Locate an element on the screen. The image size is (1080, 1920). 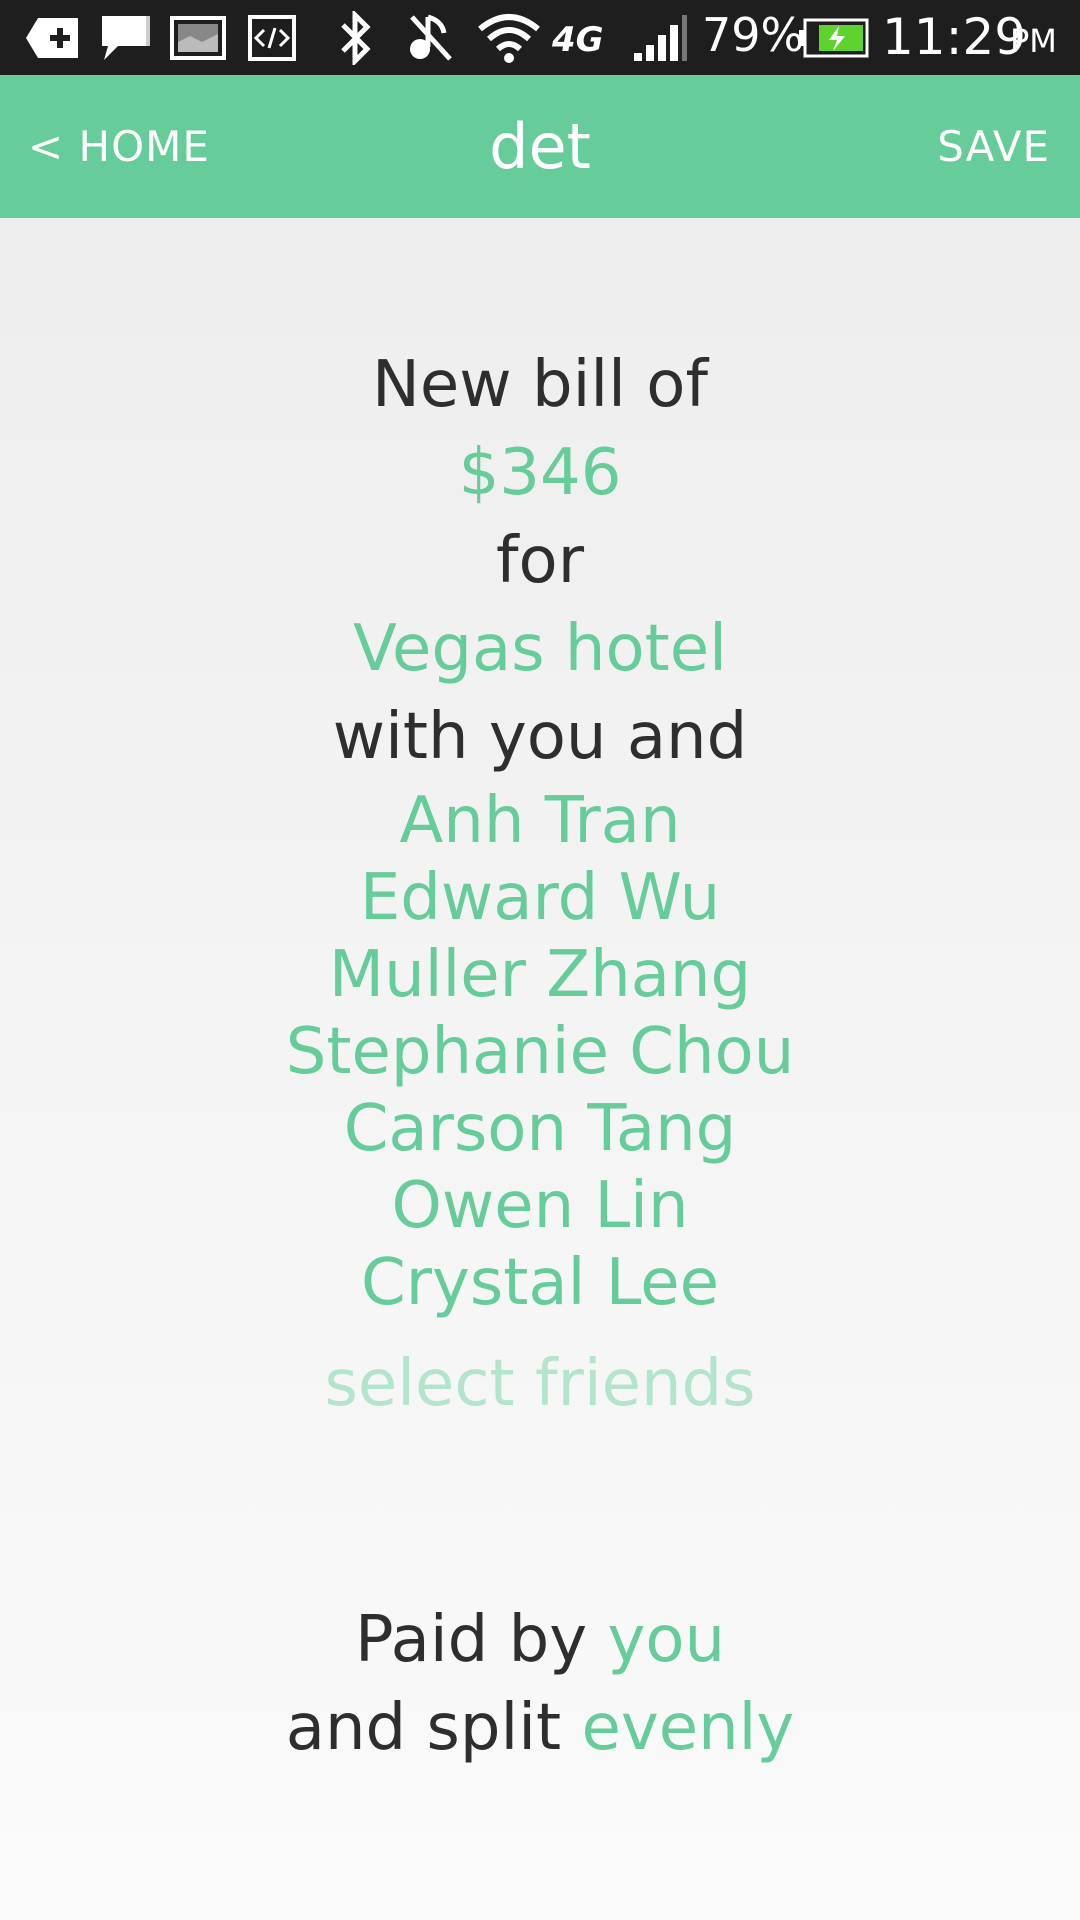
bluetooth-icon is located at coordinates (356, 38).